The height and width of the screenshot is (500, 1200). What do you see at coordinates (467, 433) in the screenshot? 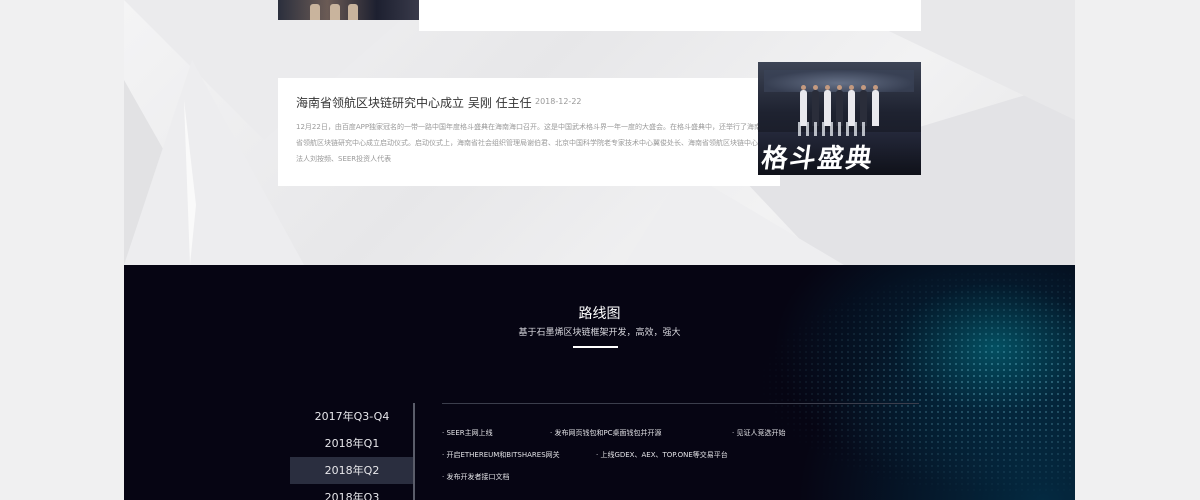
I see `milestone-item: · SEER主网上线` at bounding box center [467, 433].